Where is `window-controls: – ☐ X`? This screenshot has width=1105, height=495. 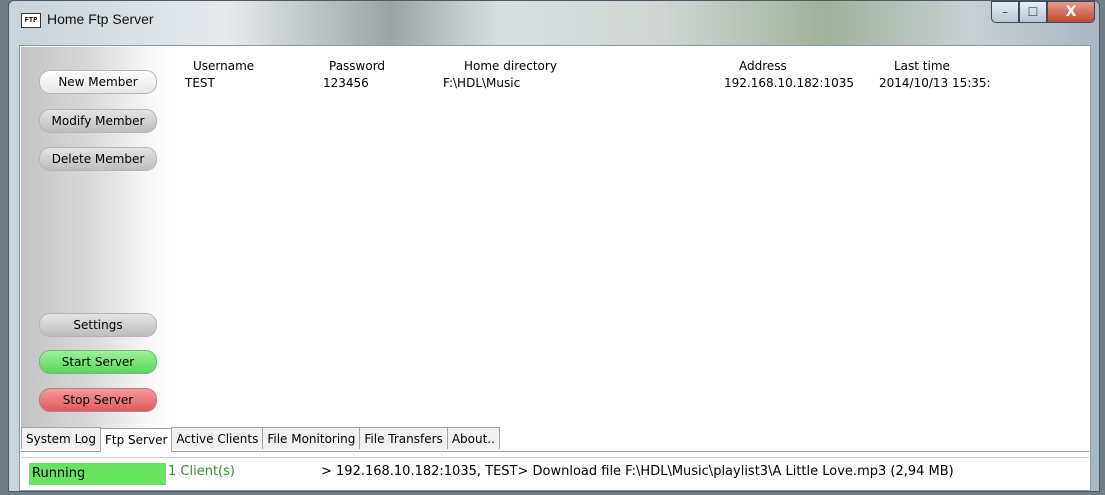
window-controls: – ☐ X is located at coordinates (1043, 12).